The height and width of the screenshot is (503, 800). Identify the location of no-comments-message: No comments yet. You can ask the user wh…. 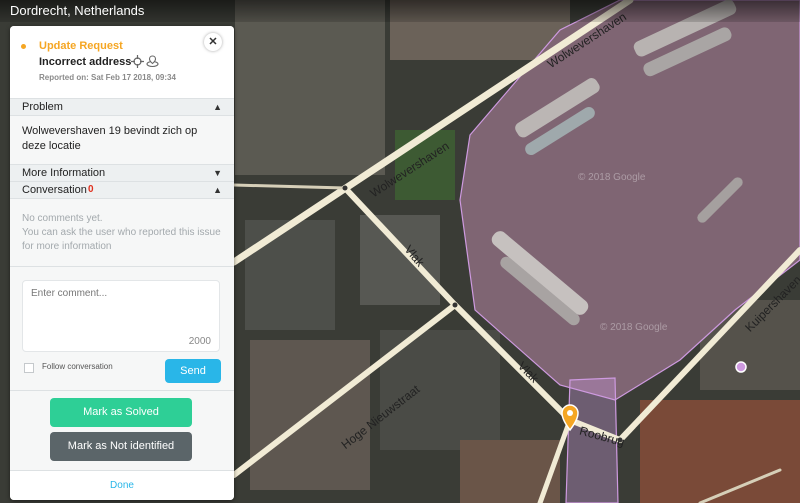
(122, 233).